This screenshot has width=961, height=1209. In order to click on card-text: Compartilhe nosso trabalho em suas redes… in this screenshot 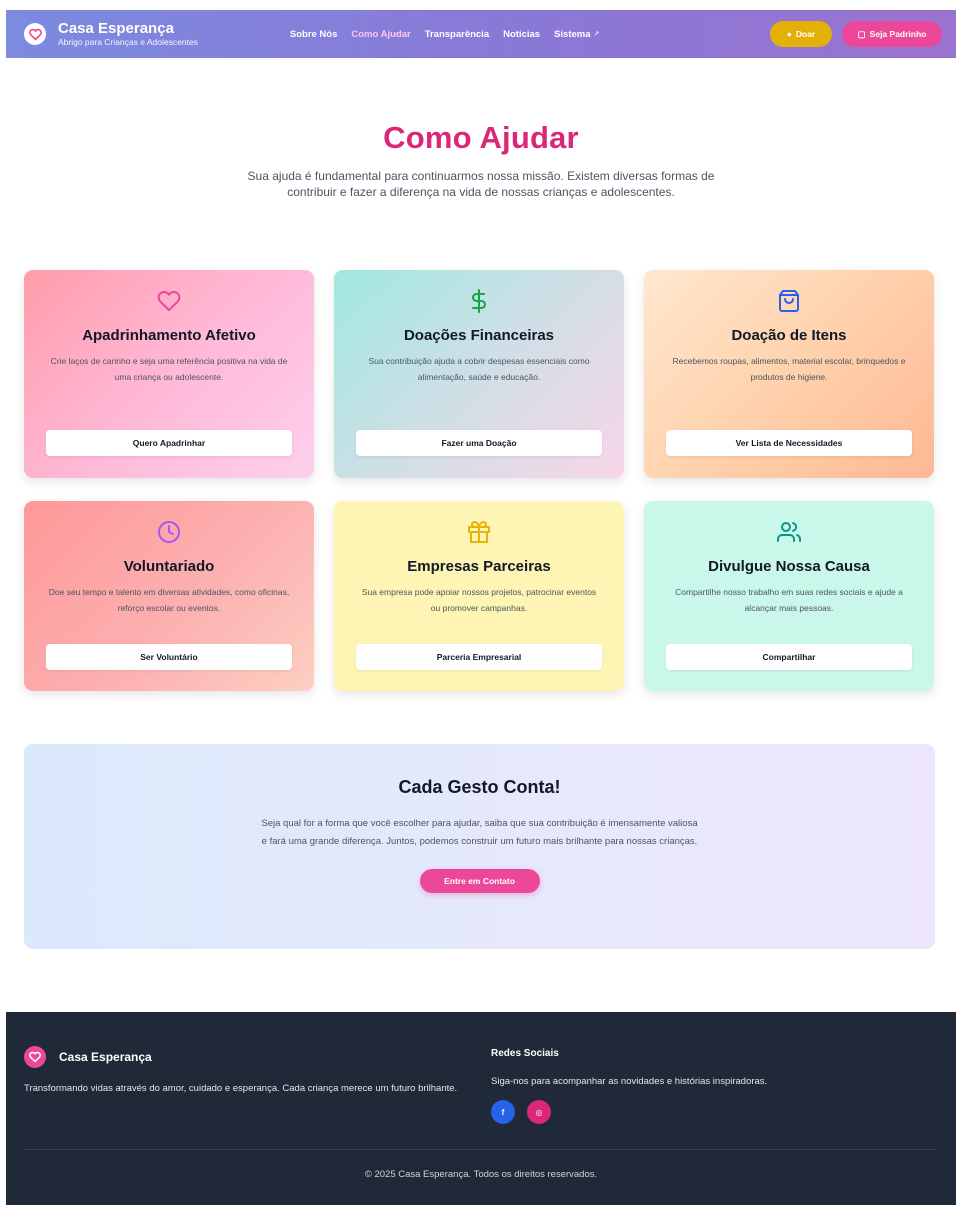, I will do `click(789, 600)`.